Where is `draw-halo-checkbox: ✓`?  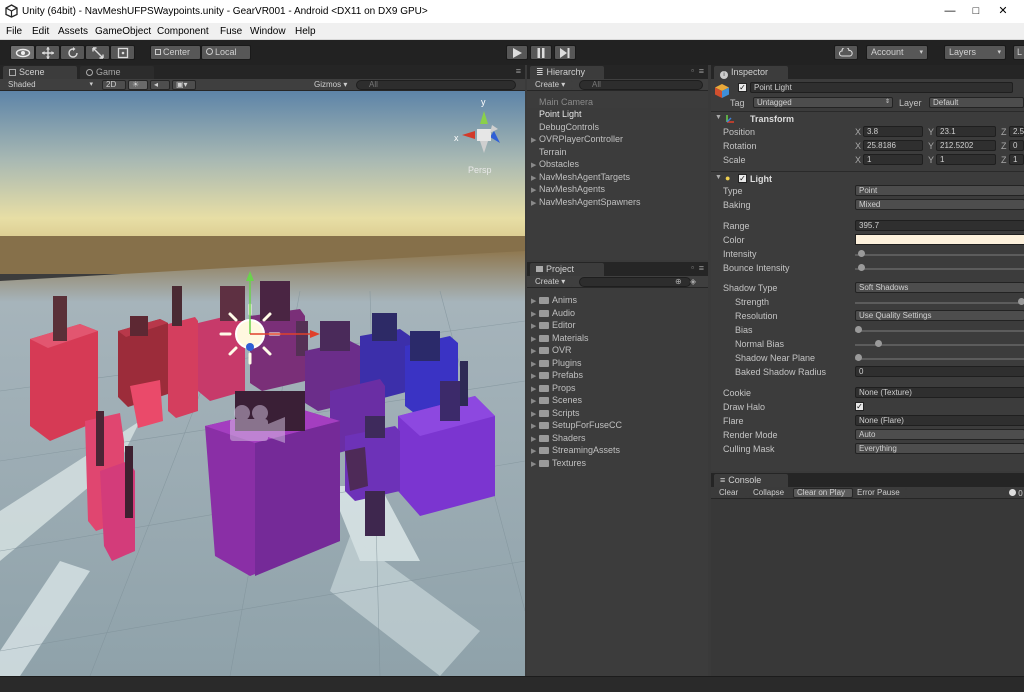 draw-halo-checkbox: ✓ is located at coordinates (859, 406).